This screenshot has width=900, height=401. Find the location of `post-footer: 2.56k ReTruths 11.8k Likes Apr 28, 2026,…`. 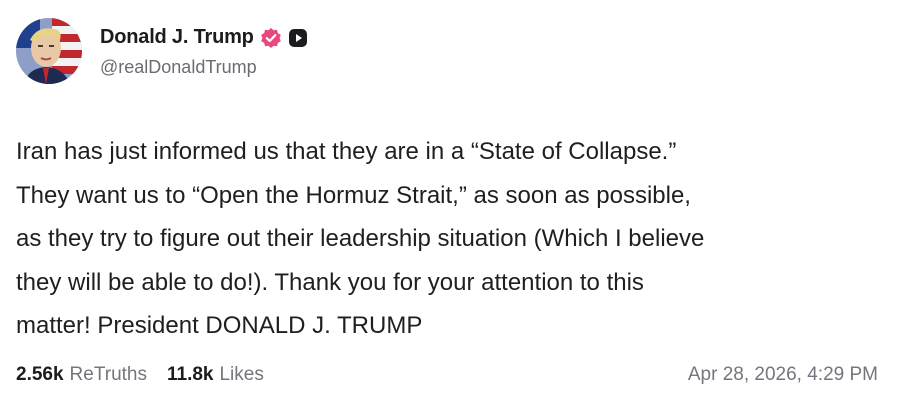

post-footer: 2.56k ReTruths 11.8k Likes Apr 28, 2026,… is located at coordinates (447, 375).